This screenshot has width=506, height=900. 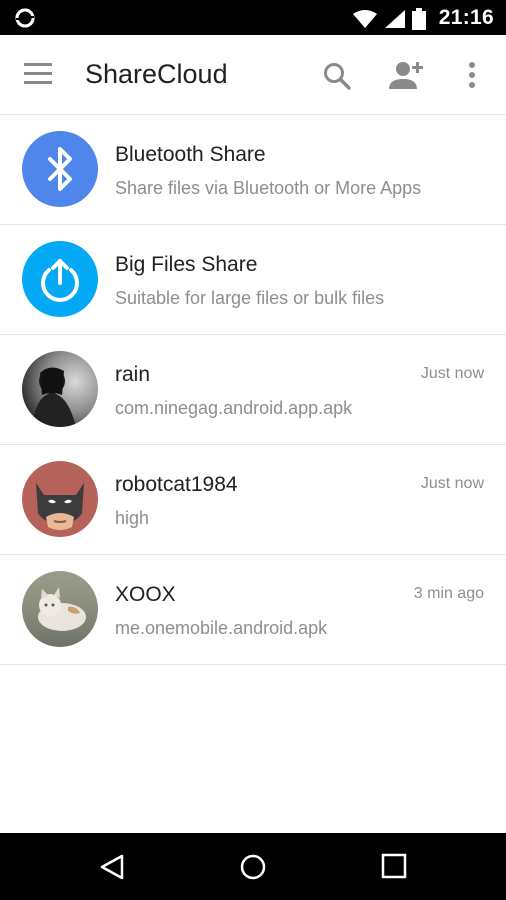 What do you see at coordinates (132, 518) in the screenshot?
I see `row-subtitle: high` at bounding box center [132, 518].